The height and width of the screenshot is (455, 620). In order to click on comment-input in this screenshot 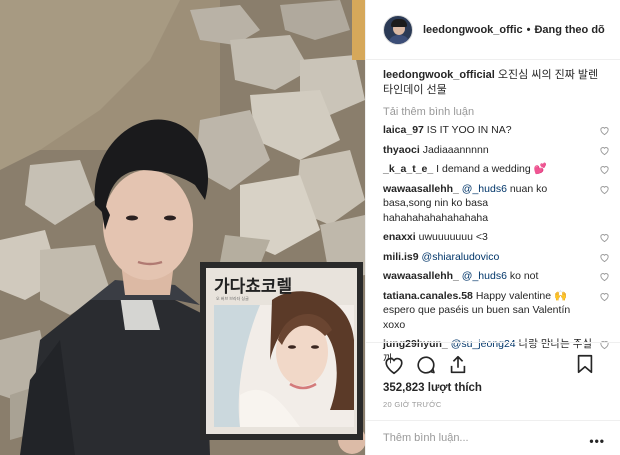, I will do `click(478, 438)`.